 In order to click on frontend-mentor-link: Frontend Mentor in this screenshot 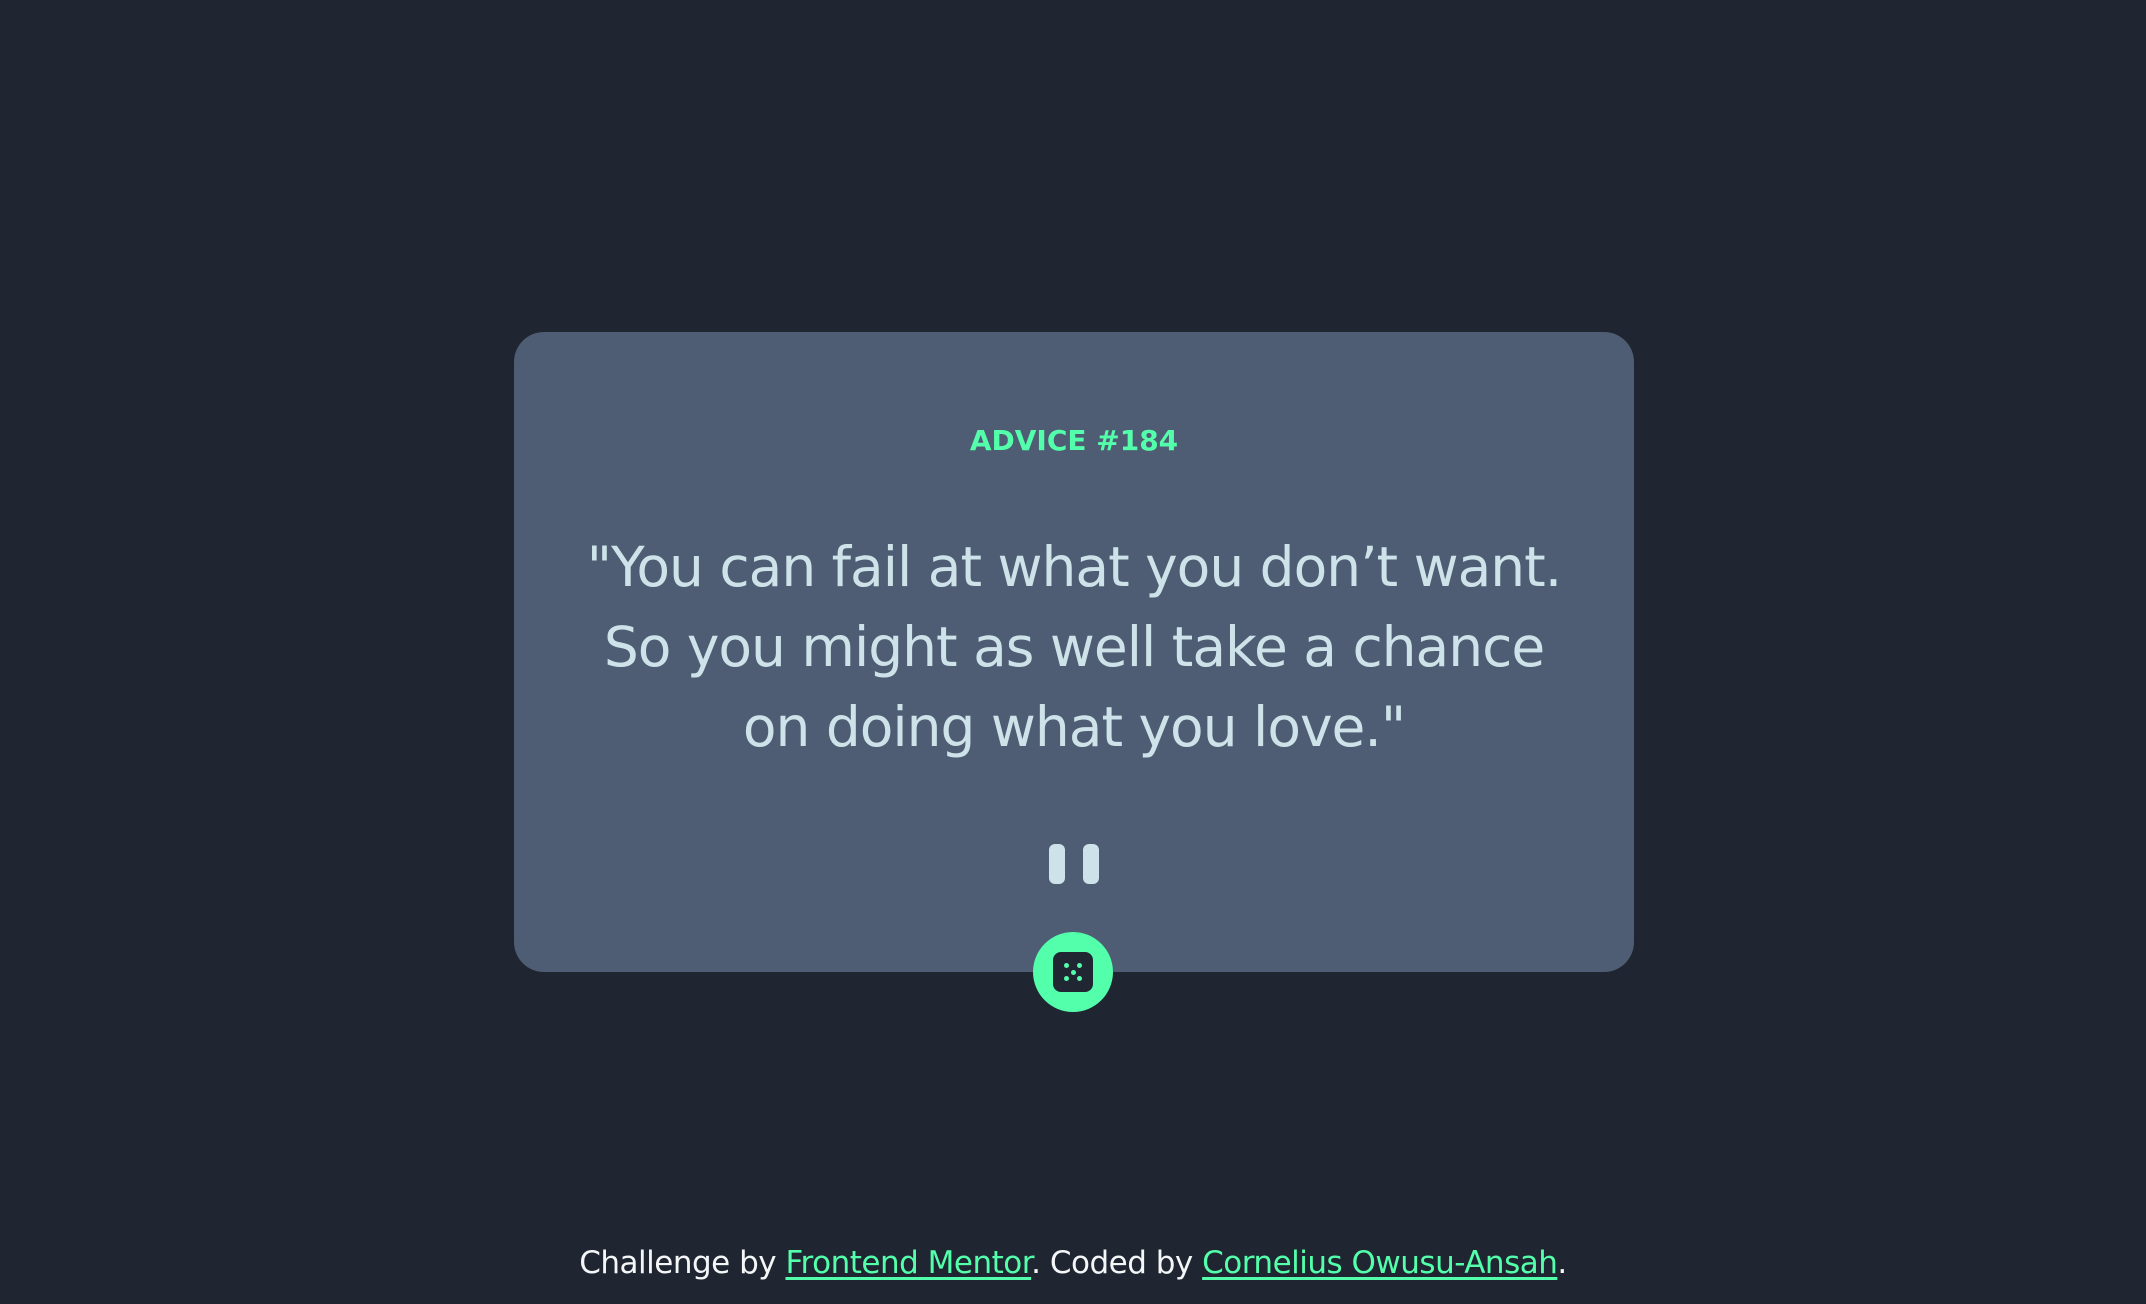, I will do `click(908, 1263)`.